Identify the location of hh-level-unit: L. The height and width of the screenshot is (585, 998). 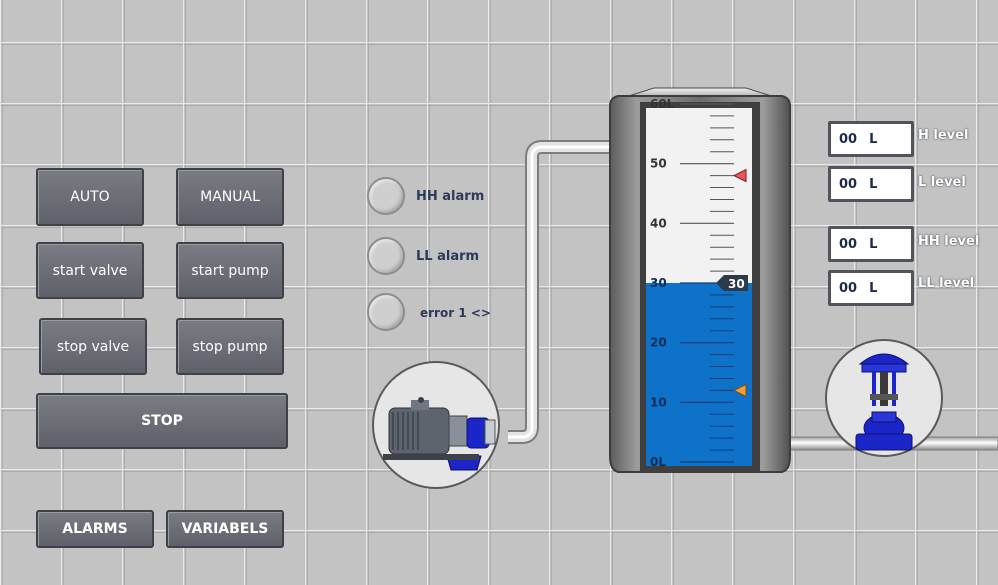
(873, 244).